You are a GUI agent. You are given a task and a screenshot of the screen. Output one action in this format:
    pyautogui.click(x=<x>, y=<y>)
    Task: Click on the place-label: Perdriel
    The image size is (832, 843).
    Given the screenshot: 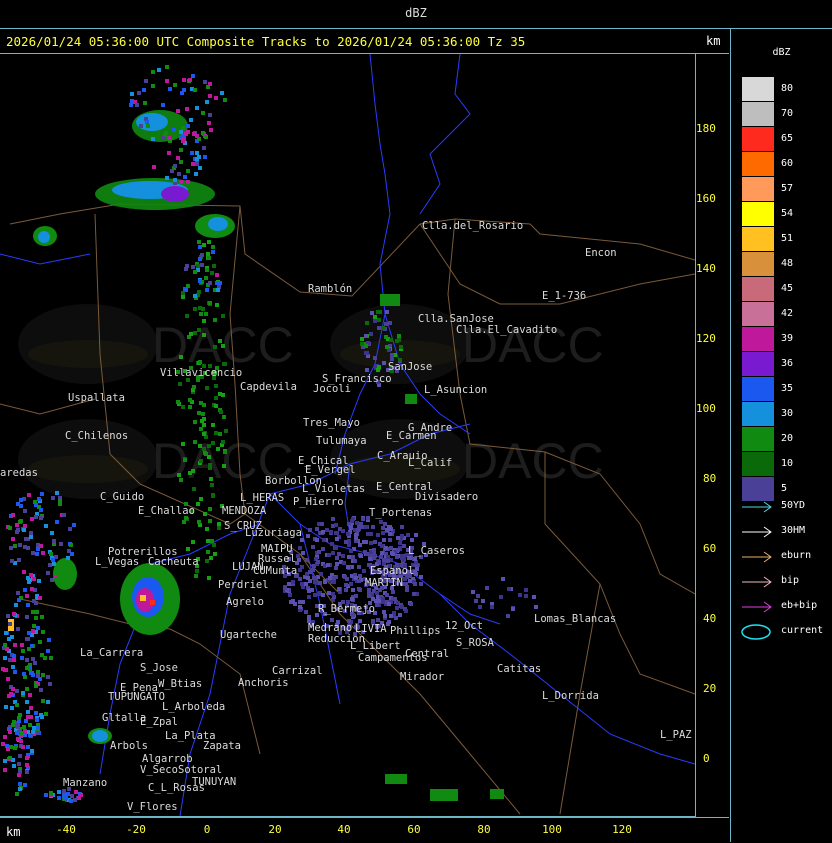 What is the action you would take?
    pyautogui.click(x=243, y=585)
    